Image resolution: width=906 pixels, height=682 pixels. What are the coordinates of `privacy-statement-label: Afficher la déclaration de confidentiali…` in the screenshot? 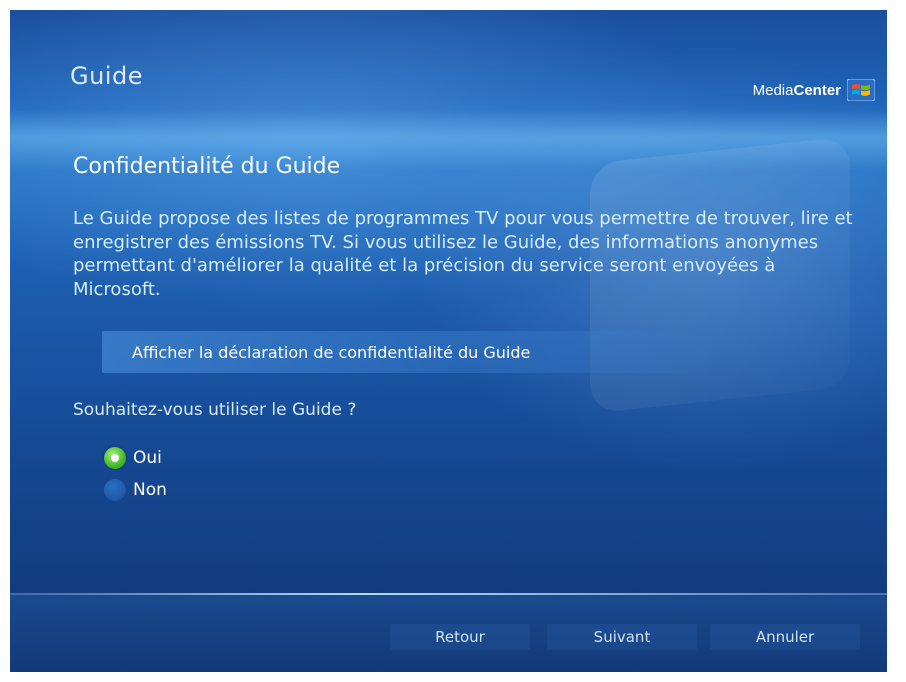 It's located at (331, 352).